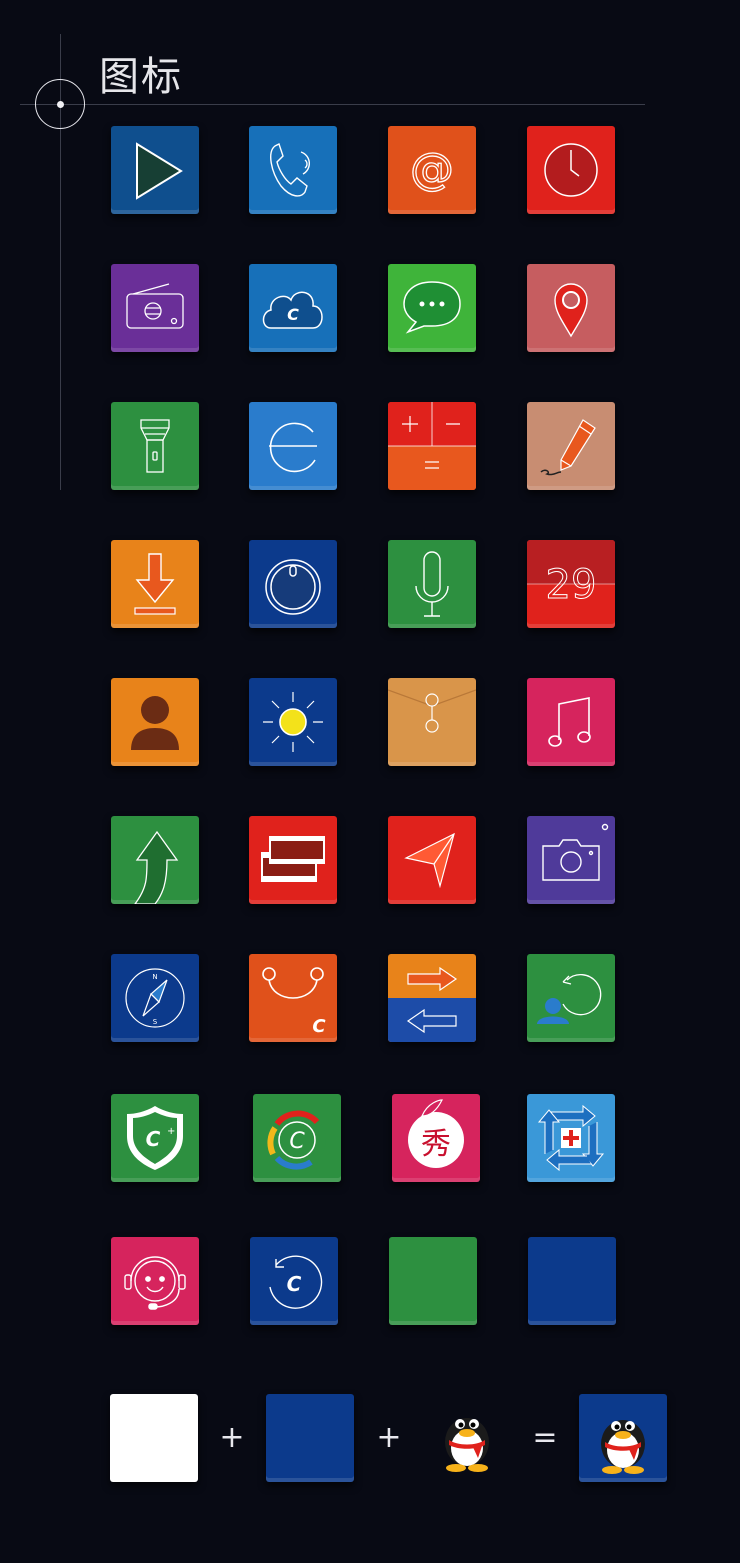 This screenshot has height=1563, width=740. What do you see at coordinates (571, 446) in the screenshot?
I see `pencil-icon` at bounding box center [571, 446].